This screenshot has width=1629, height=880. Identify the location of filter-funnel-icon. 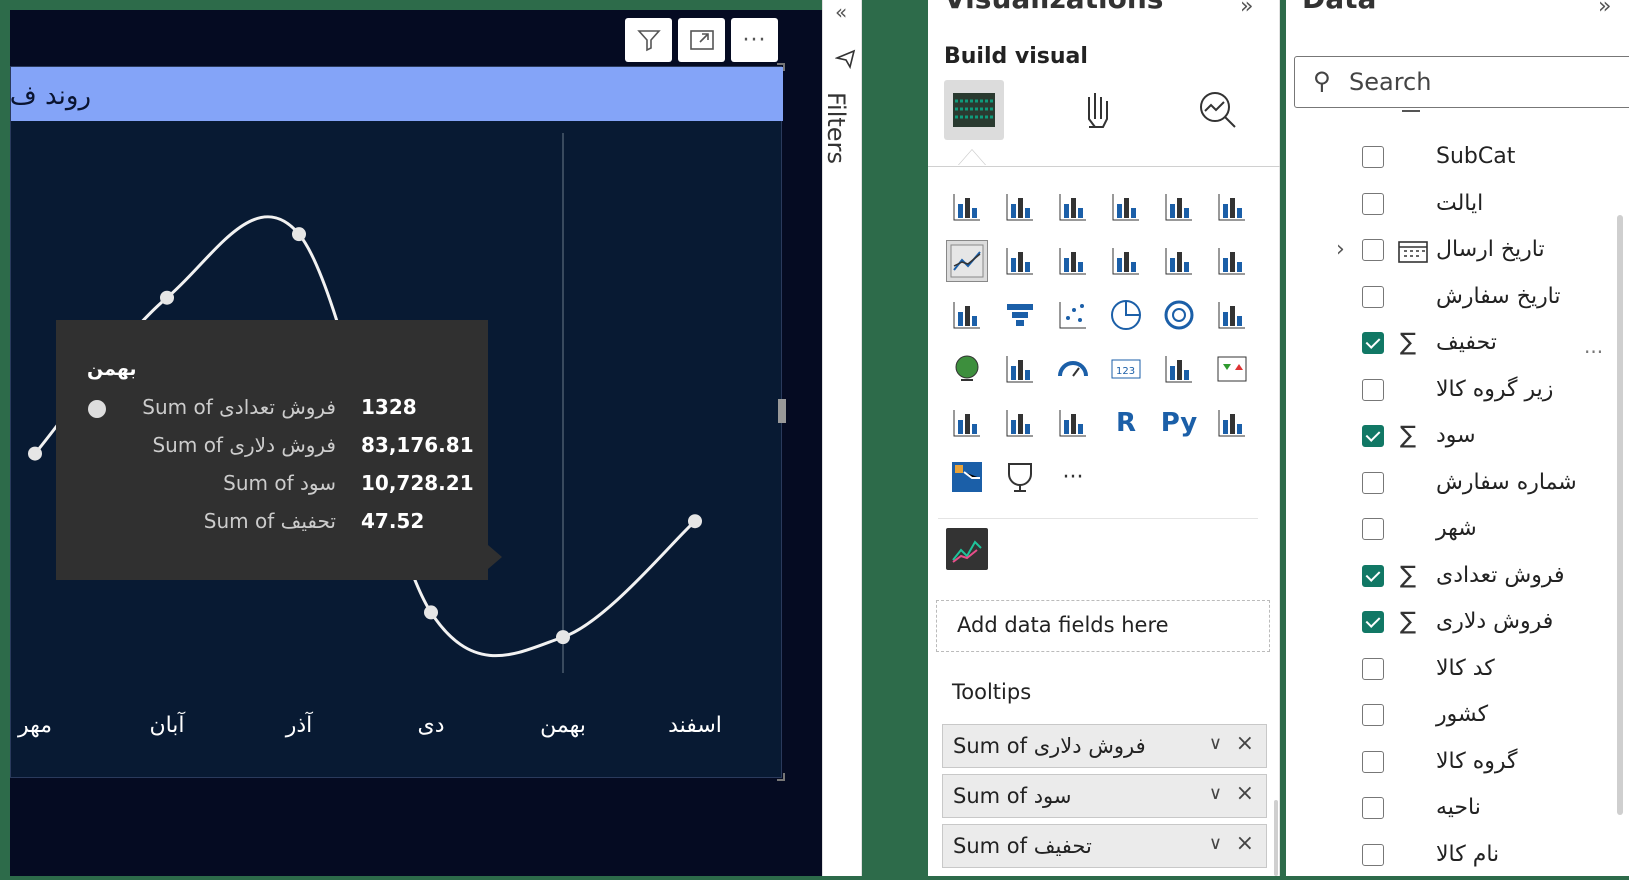
(845, 62).